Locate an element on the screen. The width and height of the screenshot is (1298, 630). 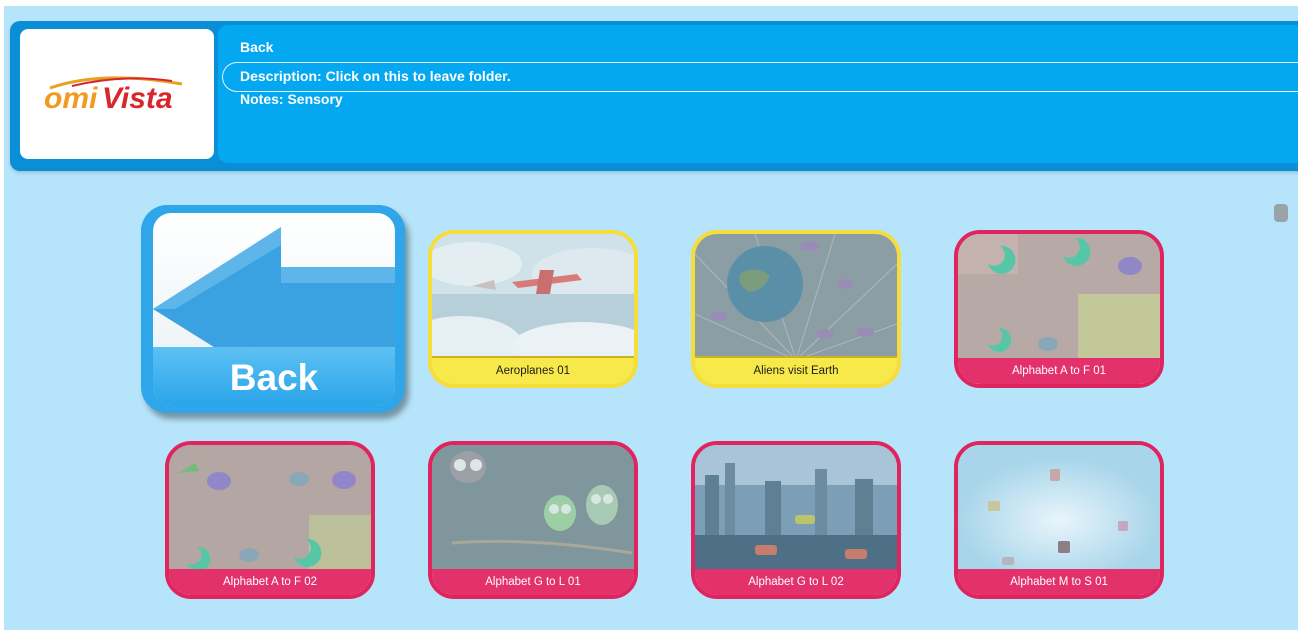
scrollbar-handle is located at coordinates (1281, 213).